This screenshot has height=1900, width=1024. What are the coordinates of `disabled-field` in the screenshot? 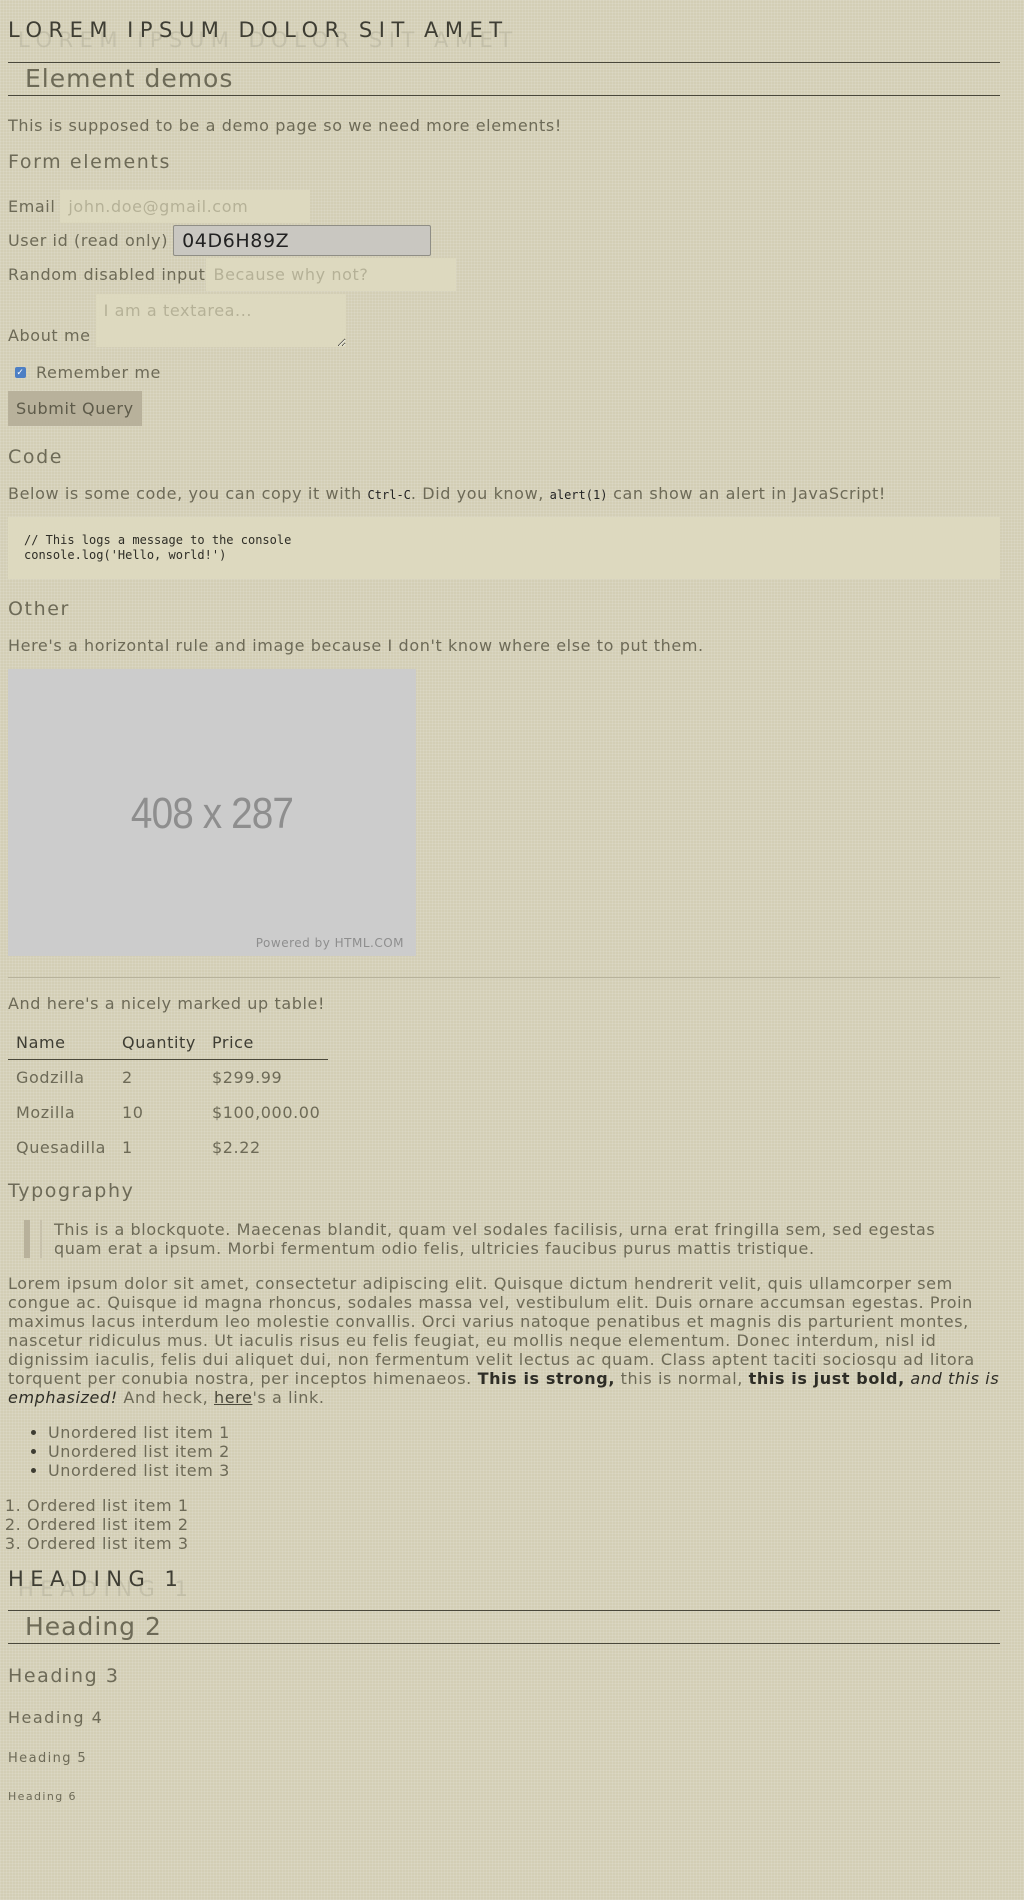 It's located at (330, 274).